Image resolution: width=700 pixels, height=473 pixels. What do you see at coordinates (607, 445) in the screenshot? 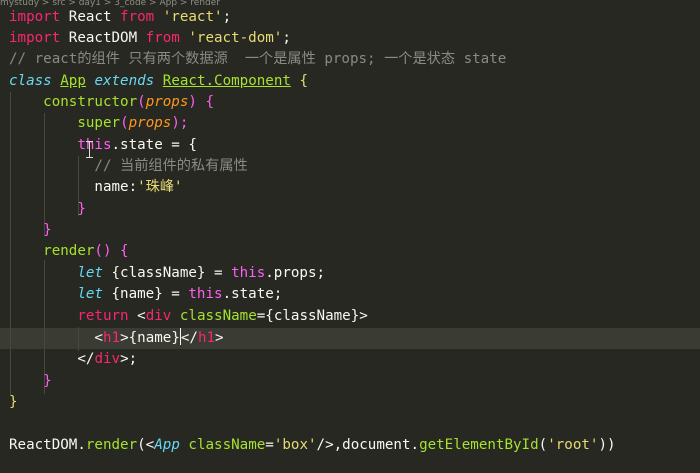
I see `paren: ))` at bounding box center [607, 445].